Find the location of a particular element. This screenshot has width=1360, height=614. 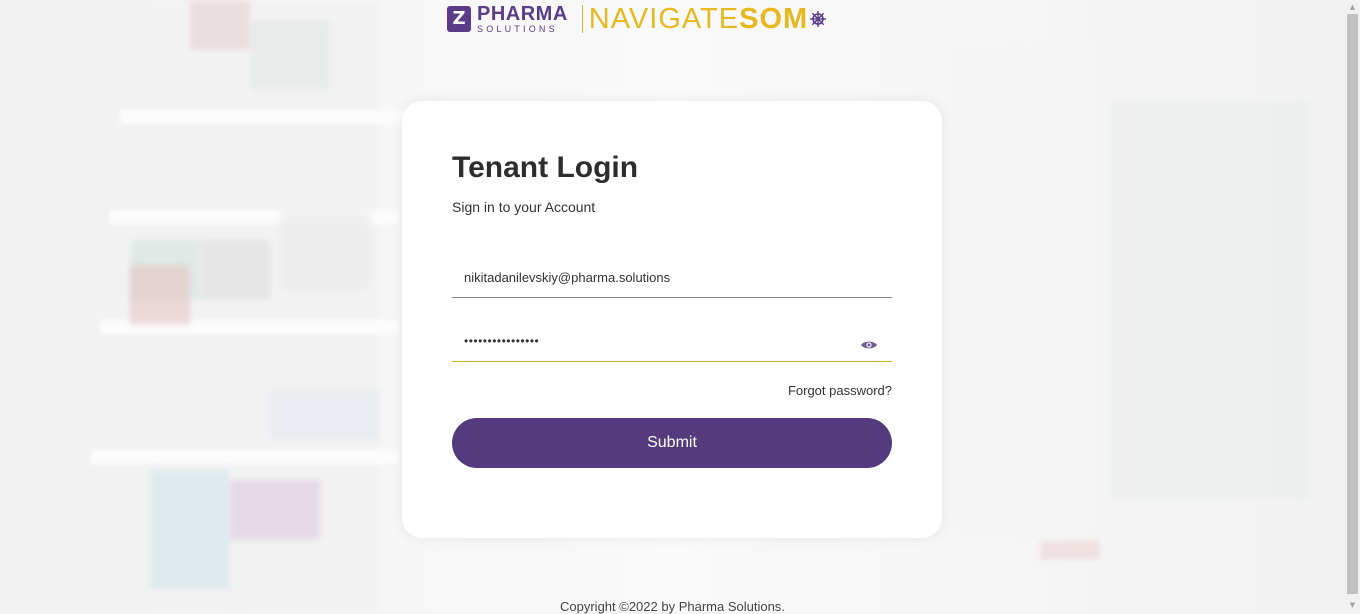

page-scrollbar: ▲ ▼ is located at coordinates (1352, 306).